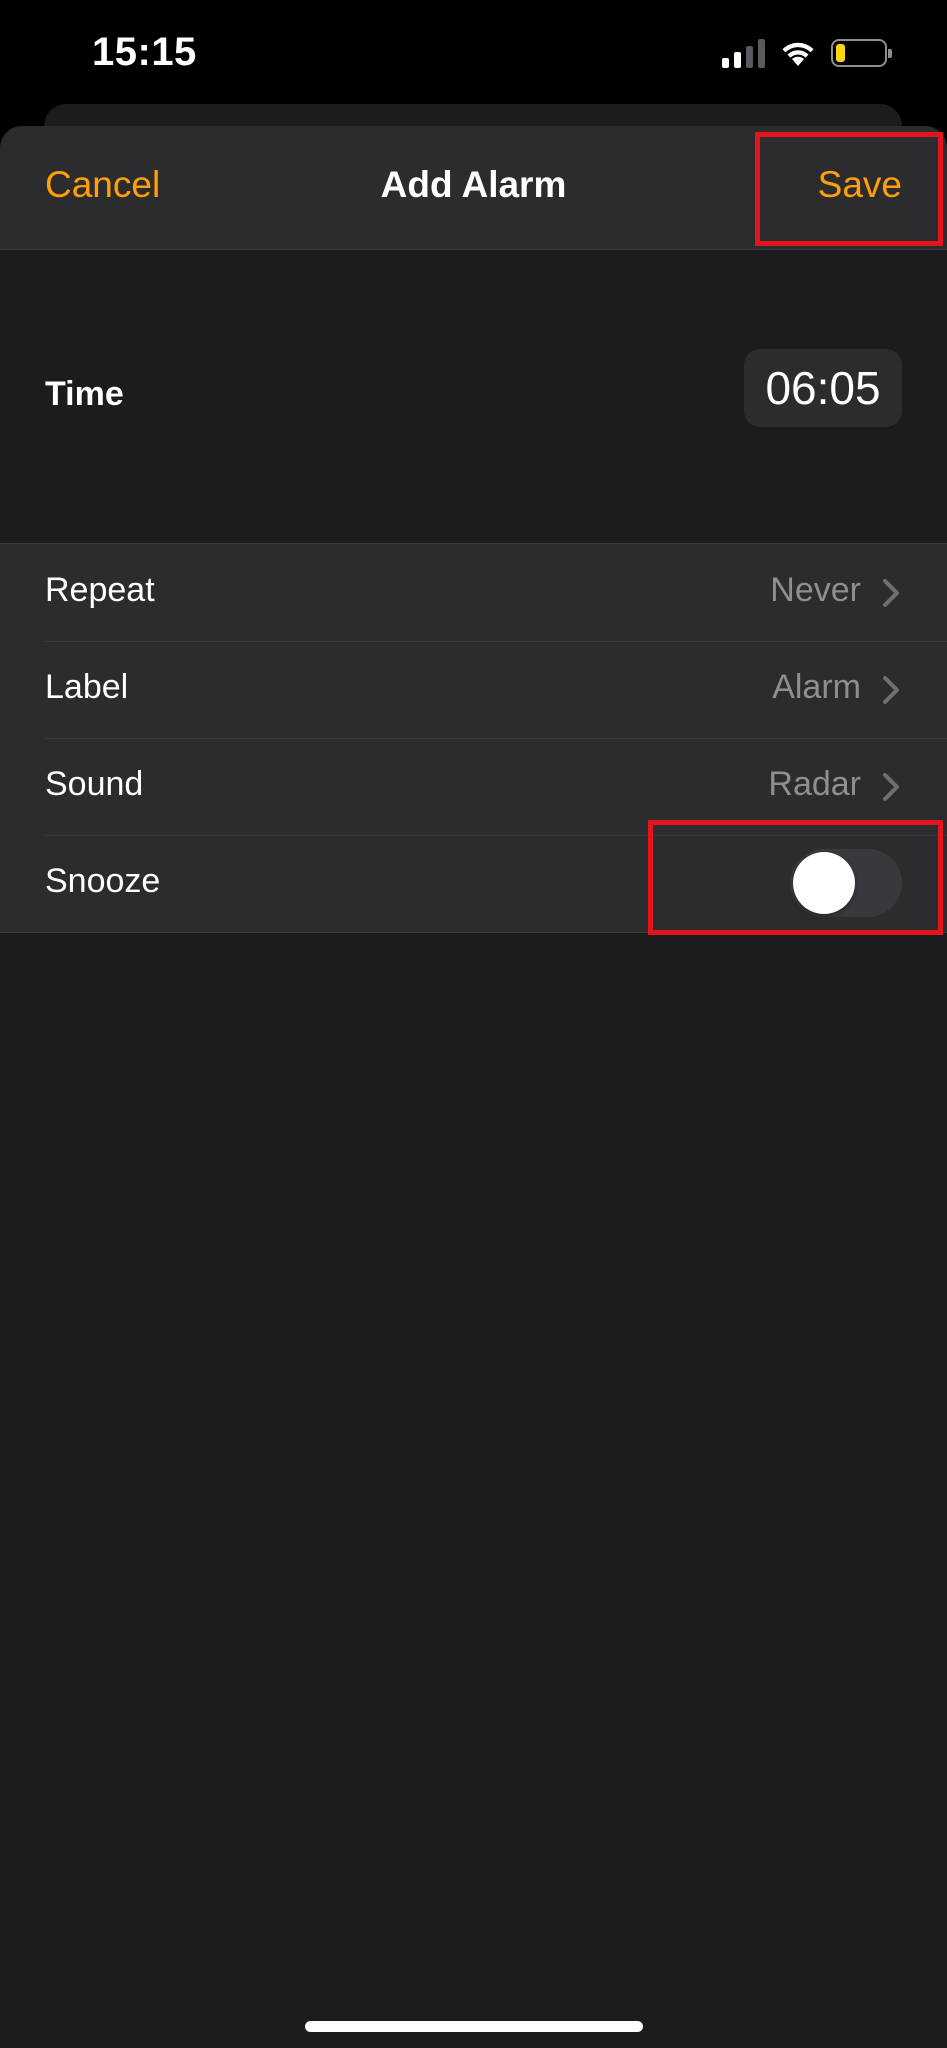 This screenshot has height=2048, width=947. I want to click on label-row: Label Alarm, so click(473, 689).